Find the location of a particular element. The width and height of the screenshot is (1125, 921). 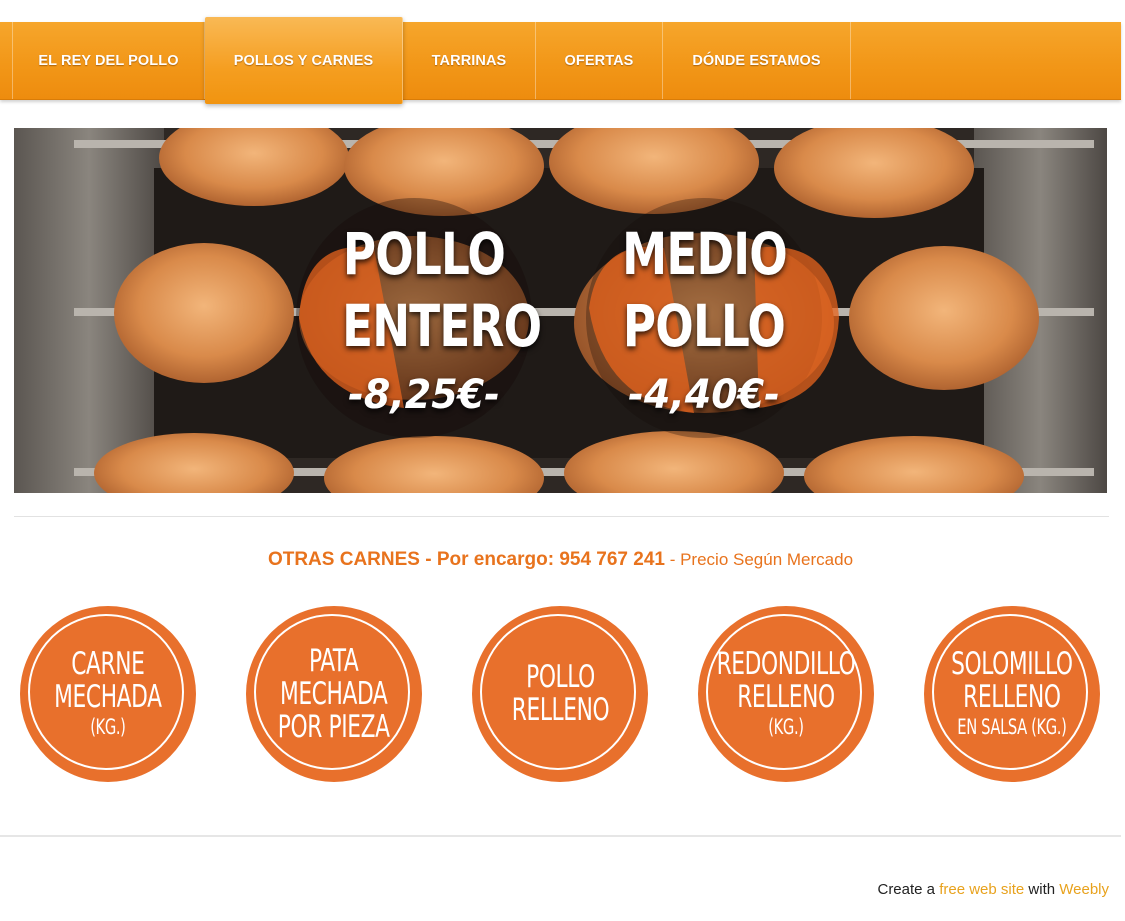

credit-mid: with is located at coordinates (1042, 889).